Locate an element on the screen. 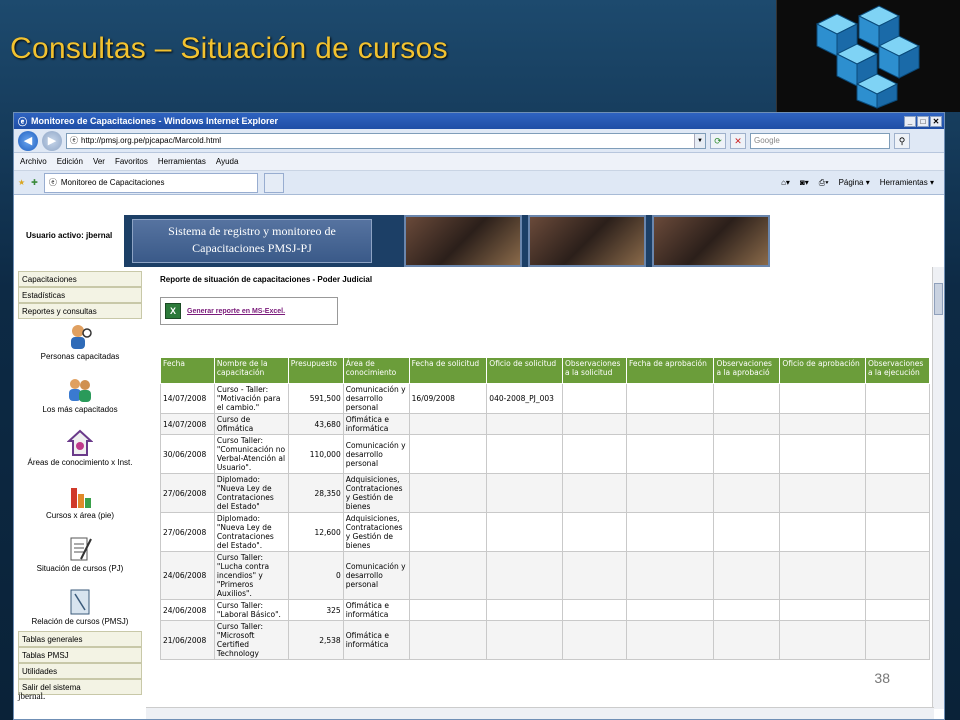 The height and width of the screenshot is (720, 960). menu-ayuda: Ayuda is located at coordinates (227, 161).